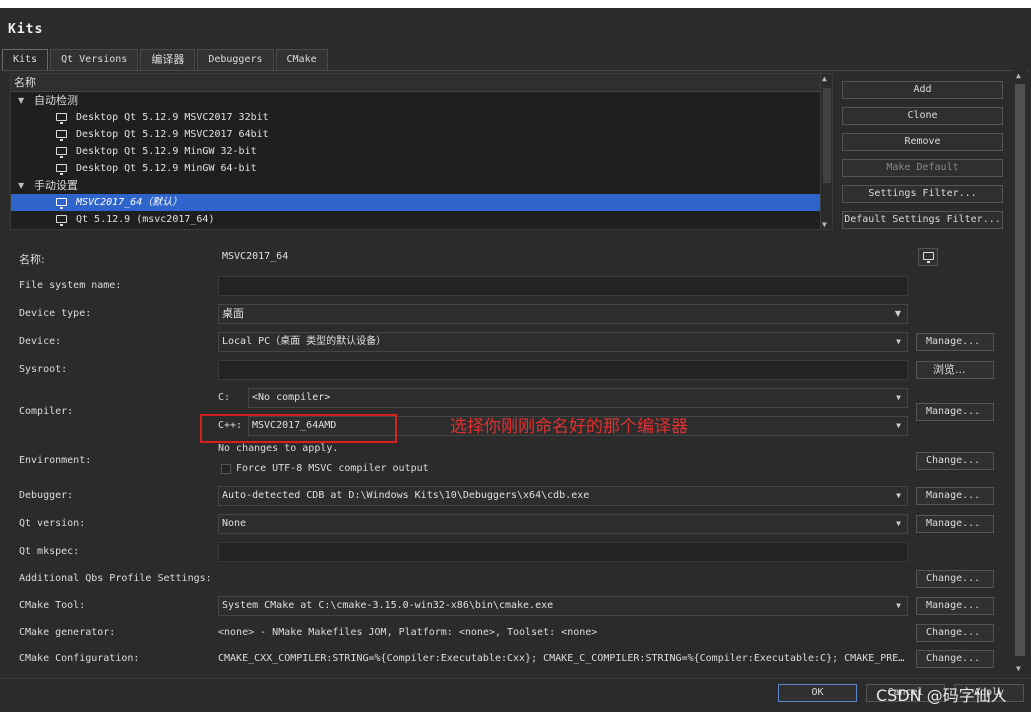  Describe the element at coordinates (578, 398) in the screenshot. I see `c-compiler-select: <No compiler> ▼` at that location.